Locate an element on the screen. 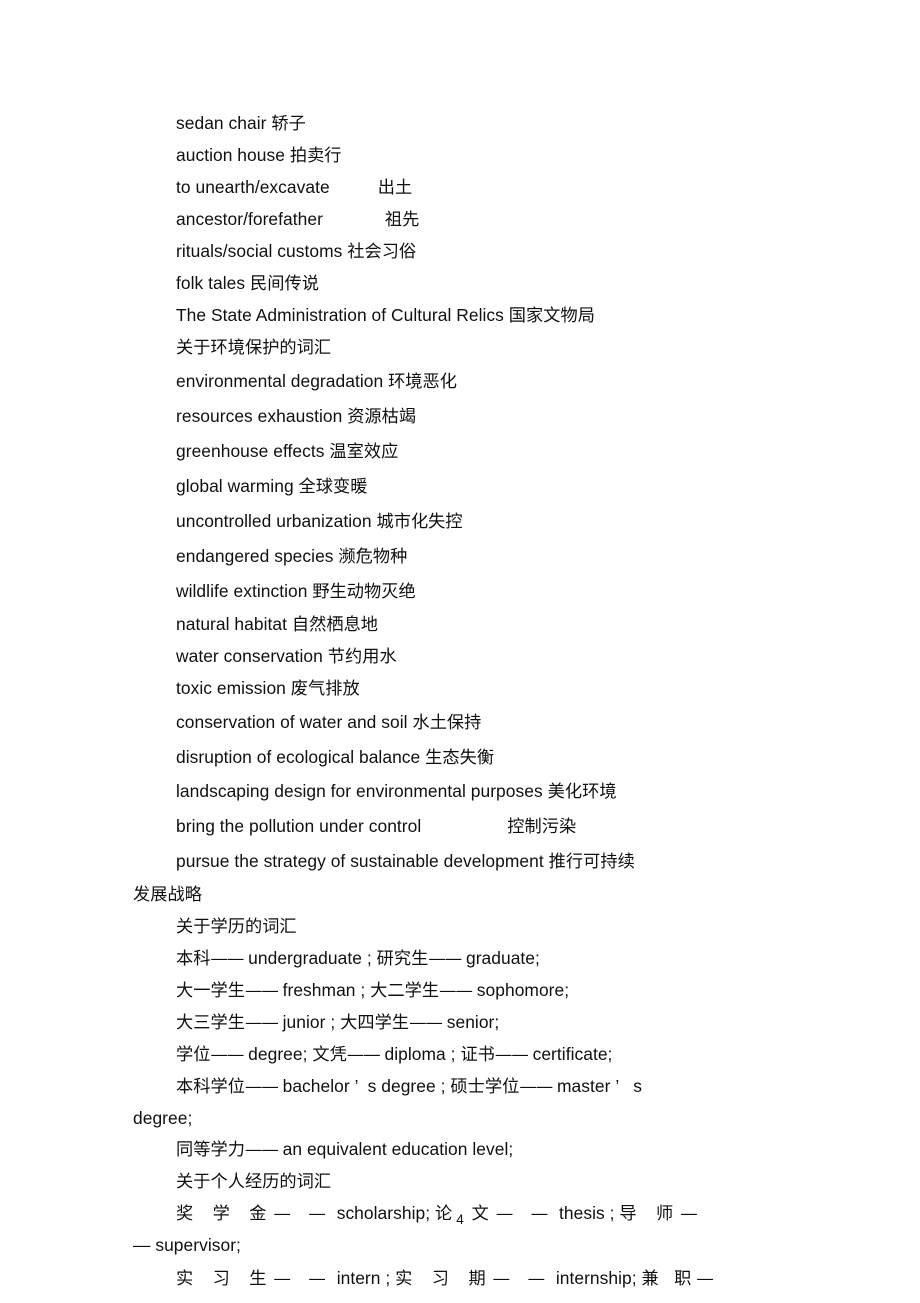 This screenshot has width=920, height=1303. term-zh: 大一学生 is located at coordinates (210, 991).